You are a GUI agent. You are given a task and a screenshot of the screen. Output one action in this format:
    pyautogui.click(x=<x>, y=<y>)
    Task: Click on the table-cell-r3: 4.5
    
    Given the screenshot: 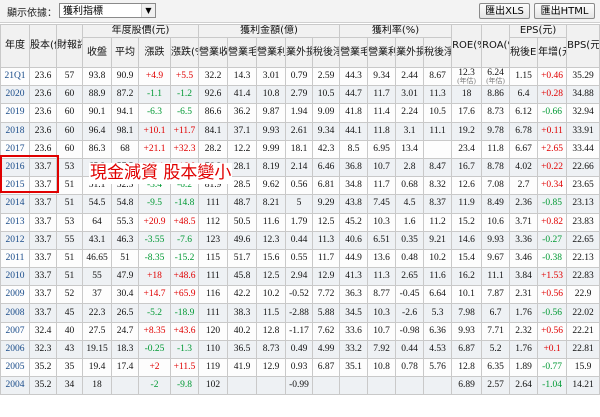 What is the action you would take?
    pyautogui.click(x=410, y=204)
    